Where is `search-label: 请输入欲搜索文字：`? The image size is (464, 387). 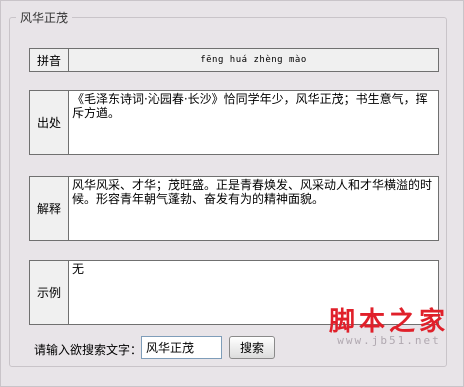 search-label: 请输入欲搜索文字： is located at coordinates (88, 350).